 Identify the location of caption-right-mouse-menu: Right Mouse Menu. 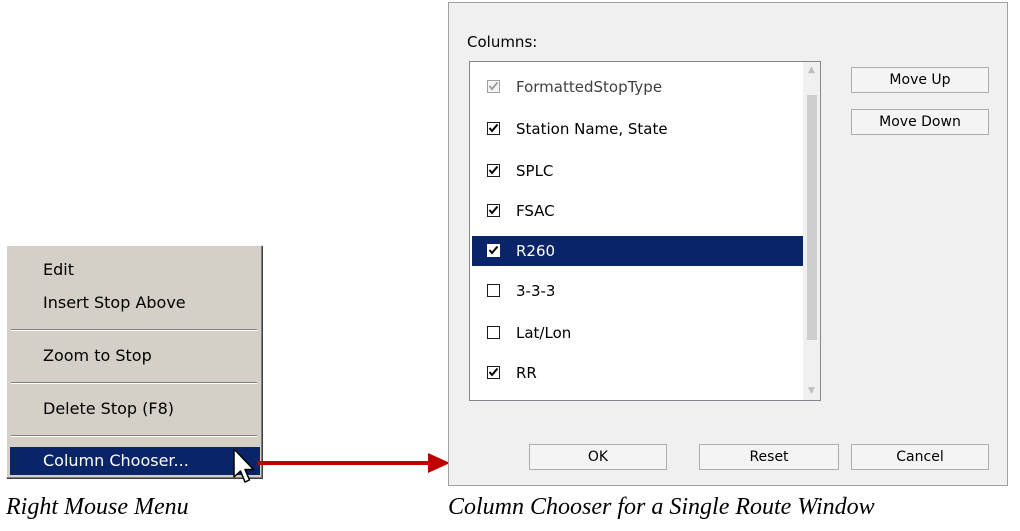
(97, 507).